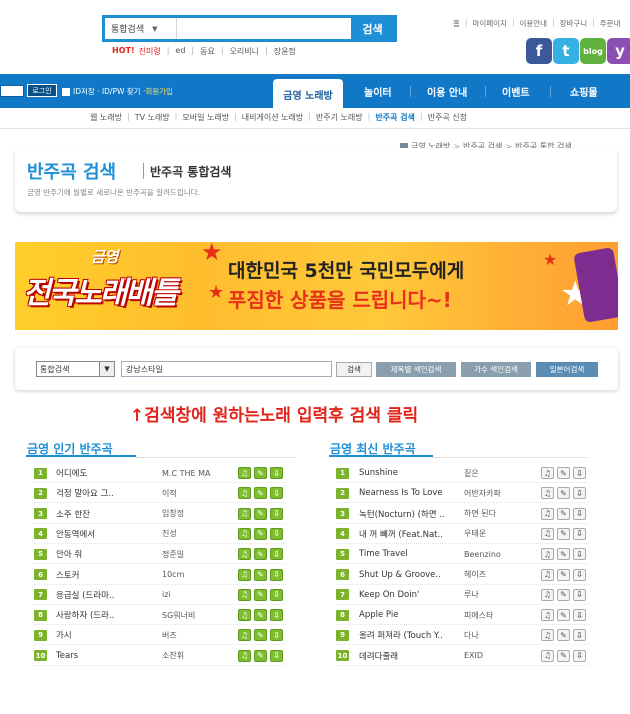 The height and width of the screenshot is (714, 630). What do you see at coordinates (107, 534) in the screenshot?
I see `song-title: 안동역에서` at bounding box center [107, 534].